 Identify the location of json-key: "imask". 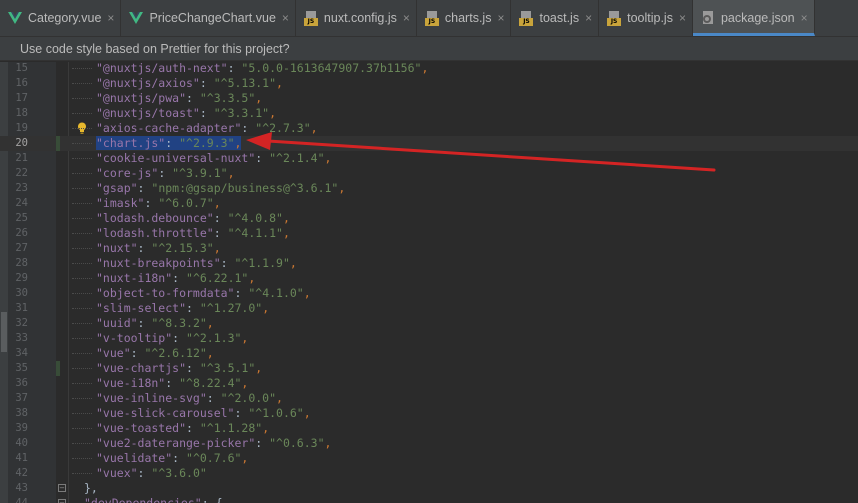
(120, 203).